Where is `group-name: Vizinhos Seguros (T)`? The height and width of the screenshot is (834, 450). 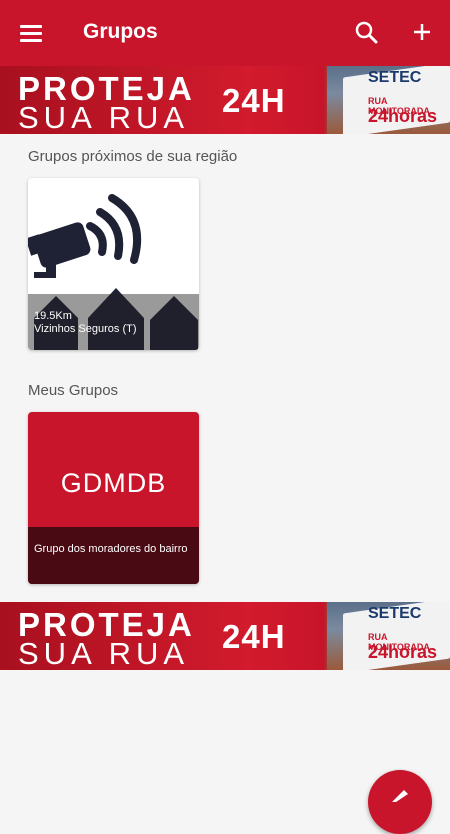
group-name: Vizinhos Seguros (T) is located at coordinates (85, 329).